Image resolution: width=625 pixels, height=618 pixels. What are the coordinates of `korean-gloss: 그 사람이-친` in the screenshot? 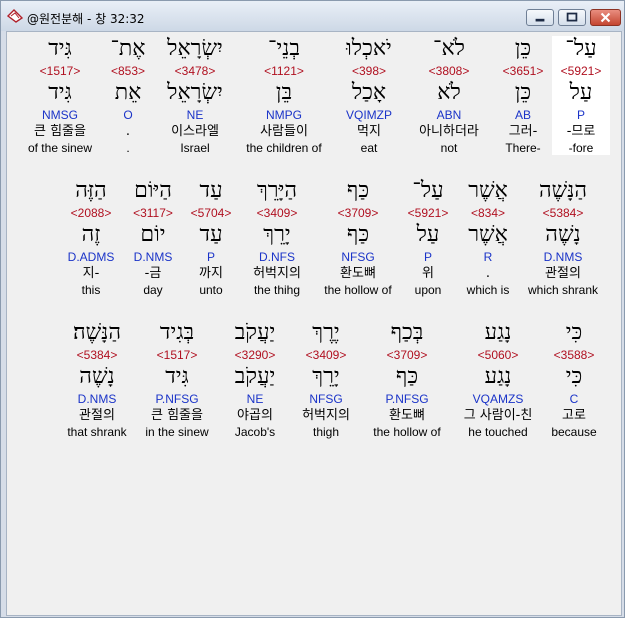 It's located at (498, 415).